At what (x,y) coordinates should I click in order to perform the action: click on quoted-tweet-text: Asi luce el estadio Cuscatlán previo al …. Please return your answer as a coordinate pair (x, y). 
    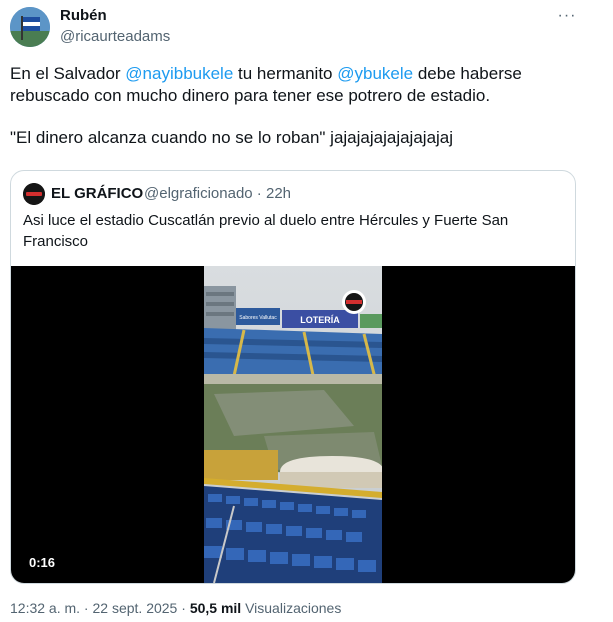
    Looking at the image, I should click on (266, 231).